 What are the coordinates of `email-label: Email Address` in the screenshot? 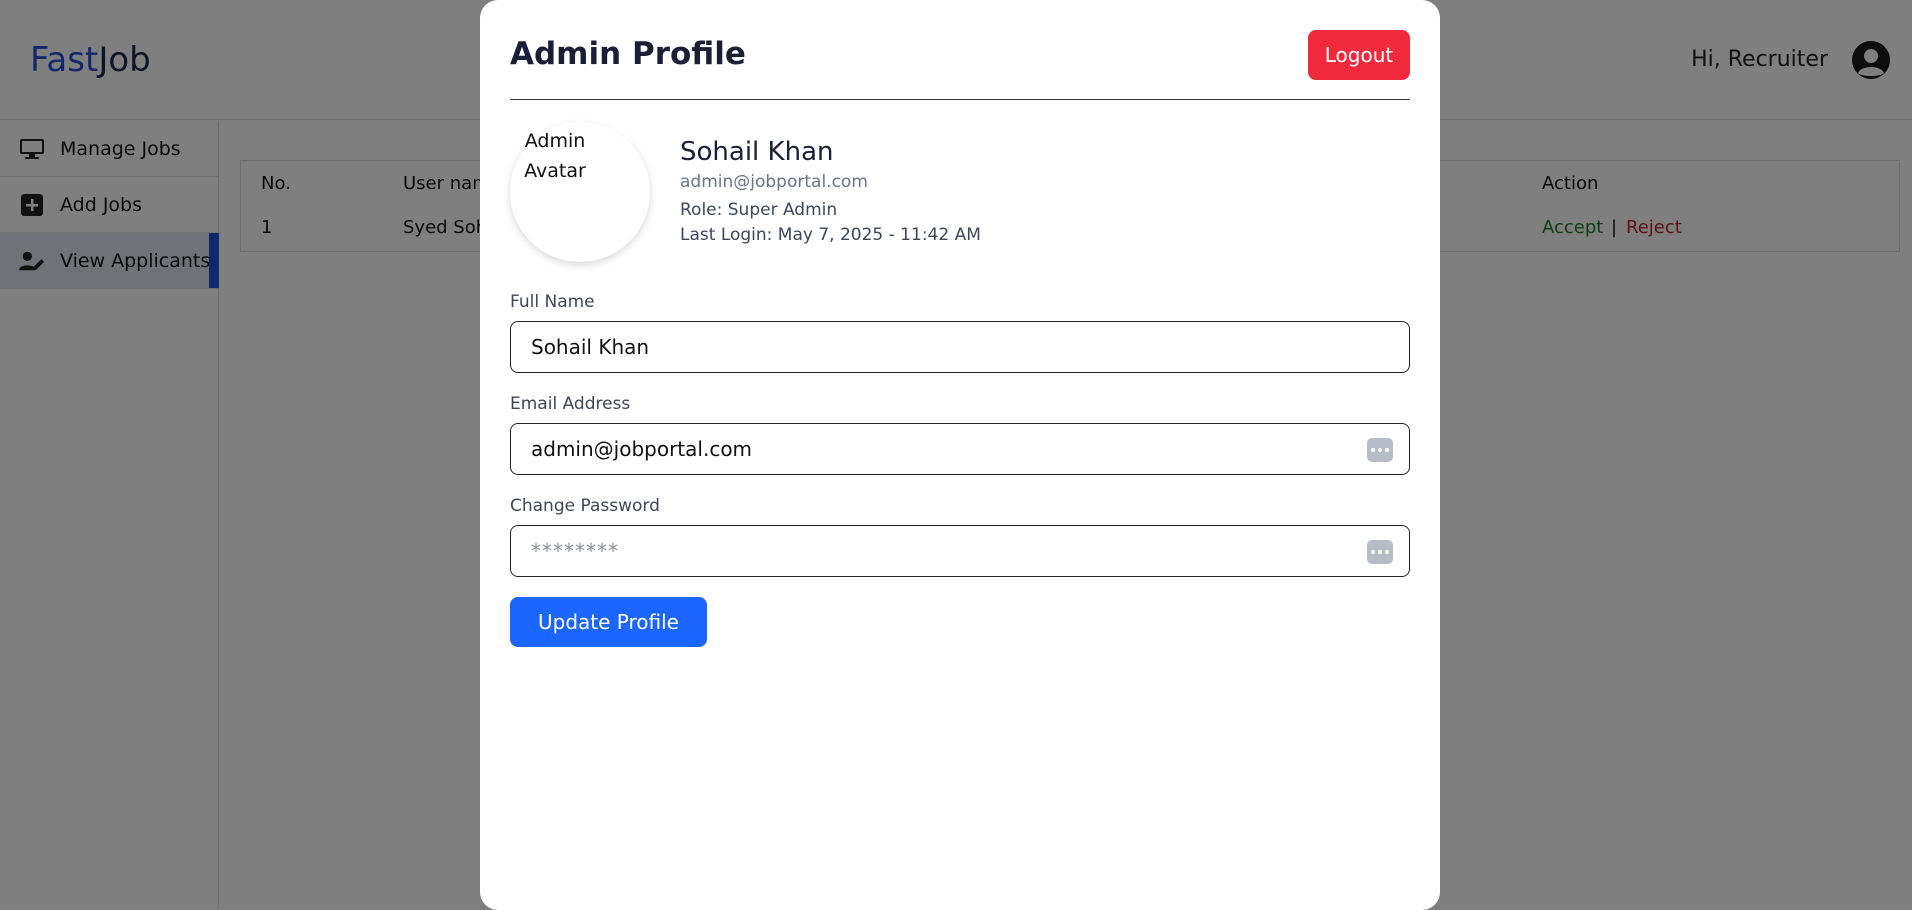 It's located at (570, 404).